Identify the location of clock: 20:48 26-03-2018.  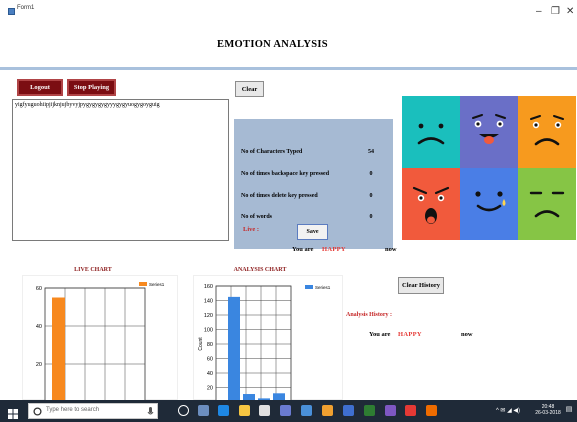
(548, 410).